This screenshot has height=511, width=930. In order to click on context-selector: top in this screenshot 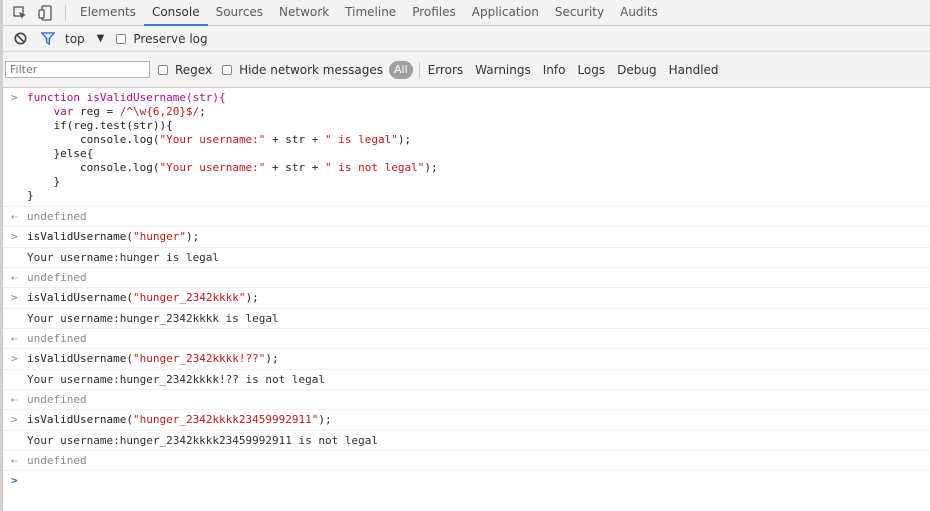, I will do `click(75, 39)`.